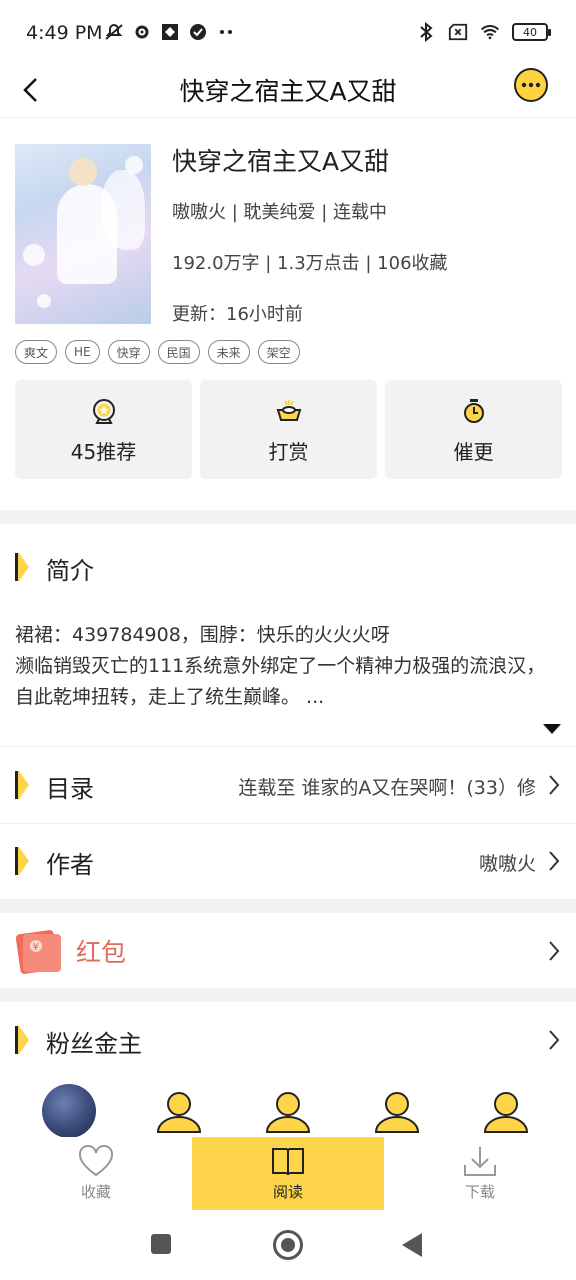 The height and width of the screenshot is (1280, 576). I want to click on author-title: 作者, so click(70, 865).